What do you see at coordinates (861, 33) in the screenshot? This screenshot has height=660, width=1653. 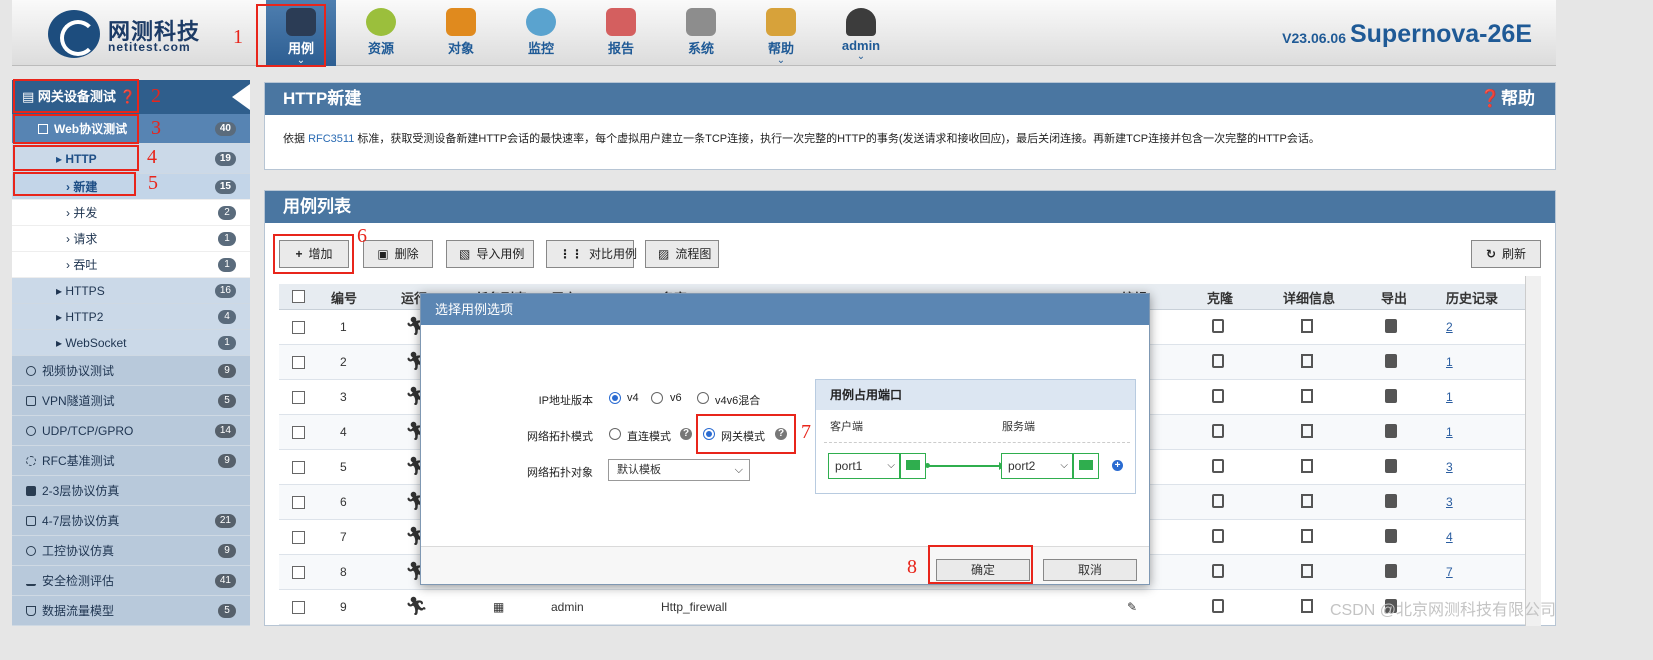 I see `nav-admin: admin ⌄` at bounding box center [861, 33].